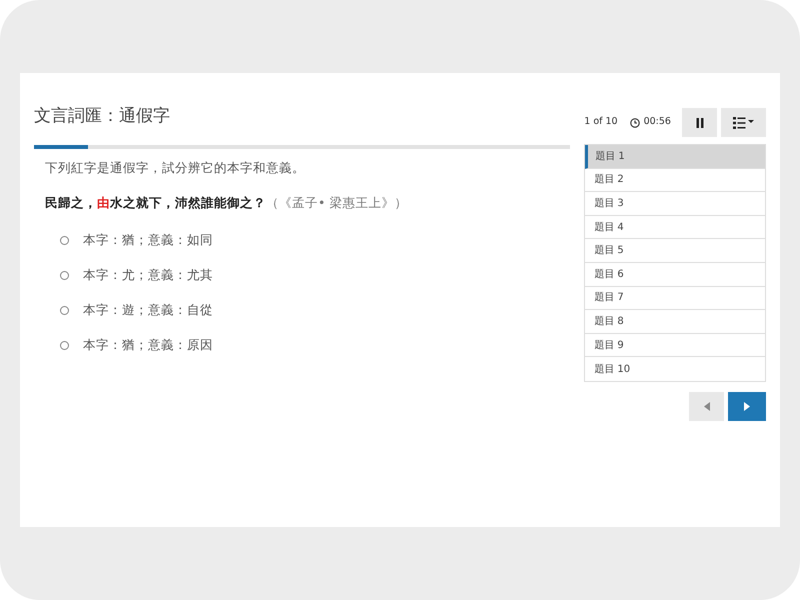 The image size is (800, 600). I want to click on clock-icon, so click(635, 123).